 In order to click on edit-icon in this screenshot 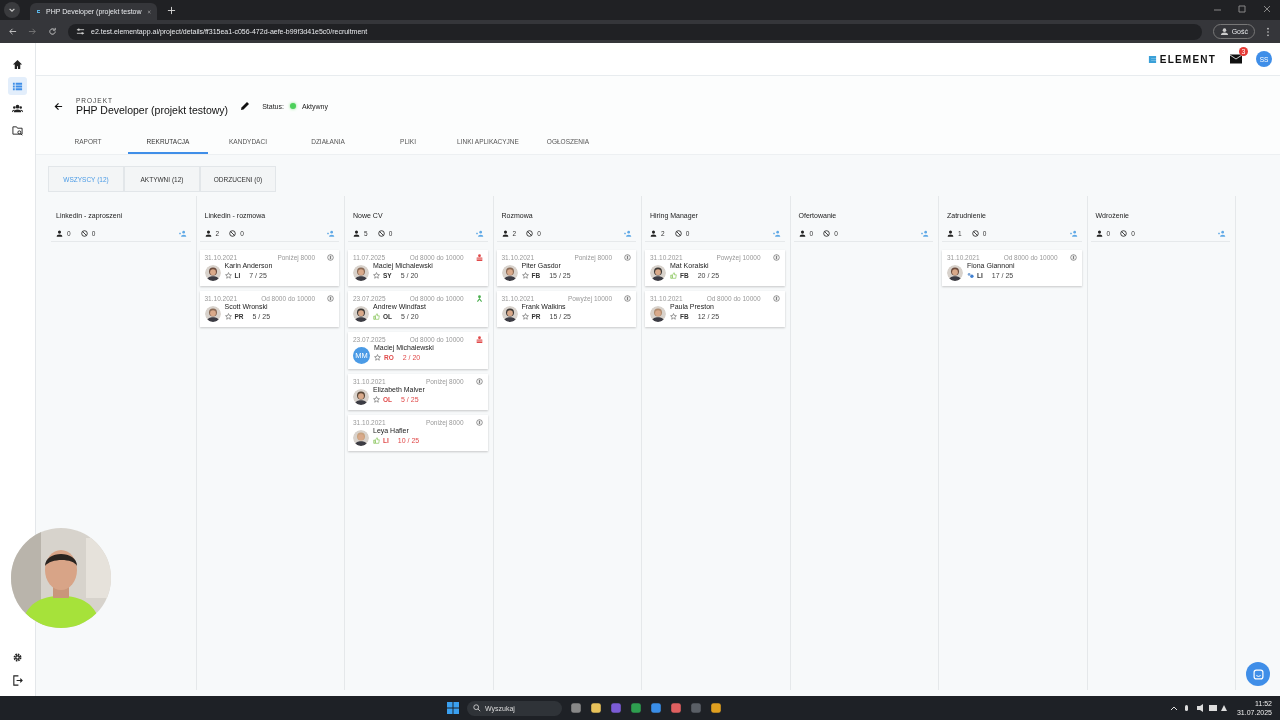, I will do `click(245, 106)`.